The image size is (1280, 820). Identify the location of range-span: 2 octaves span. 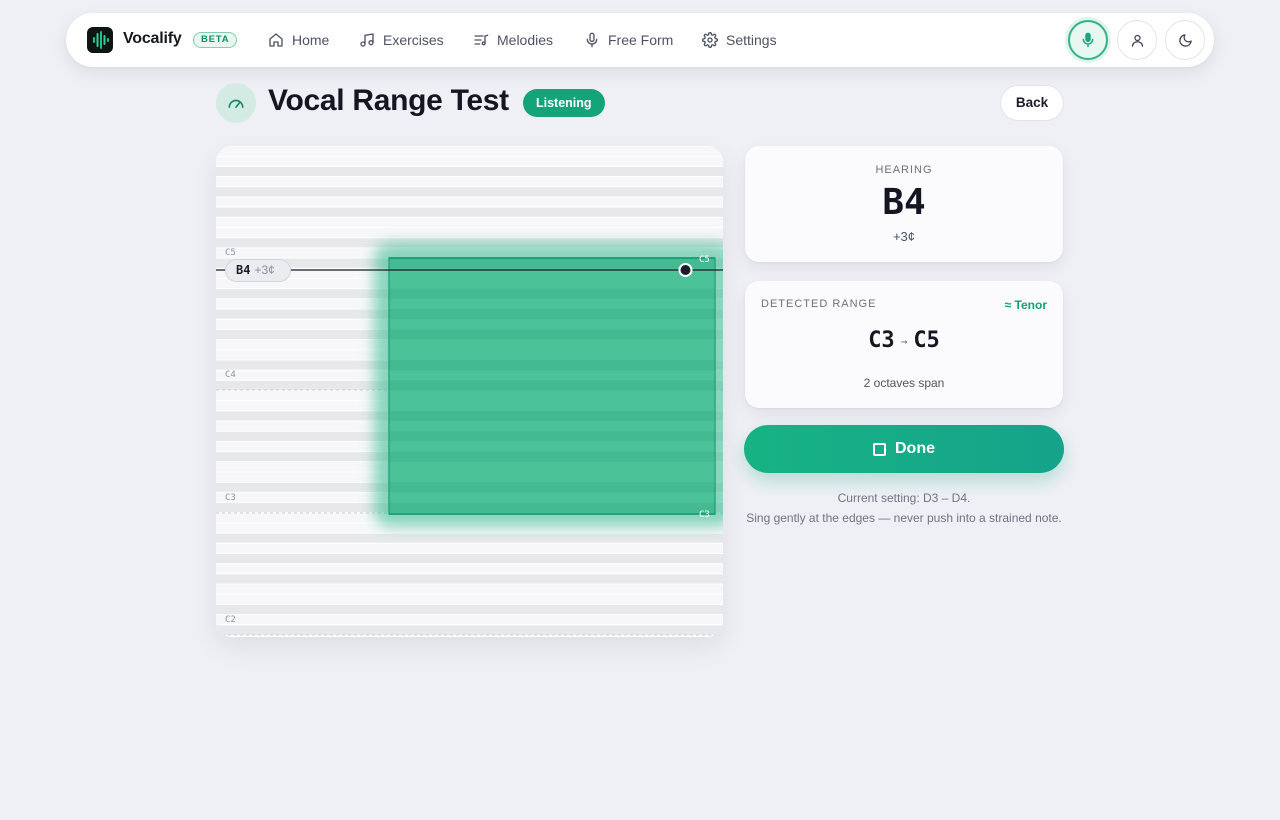
(904, 383).